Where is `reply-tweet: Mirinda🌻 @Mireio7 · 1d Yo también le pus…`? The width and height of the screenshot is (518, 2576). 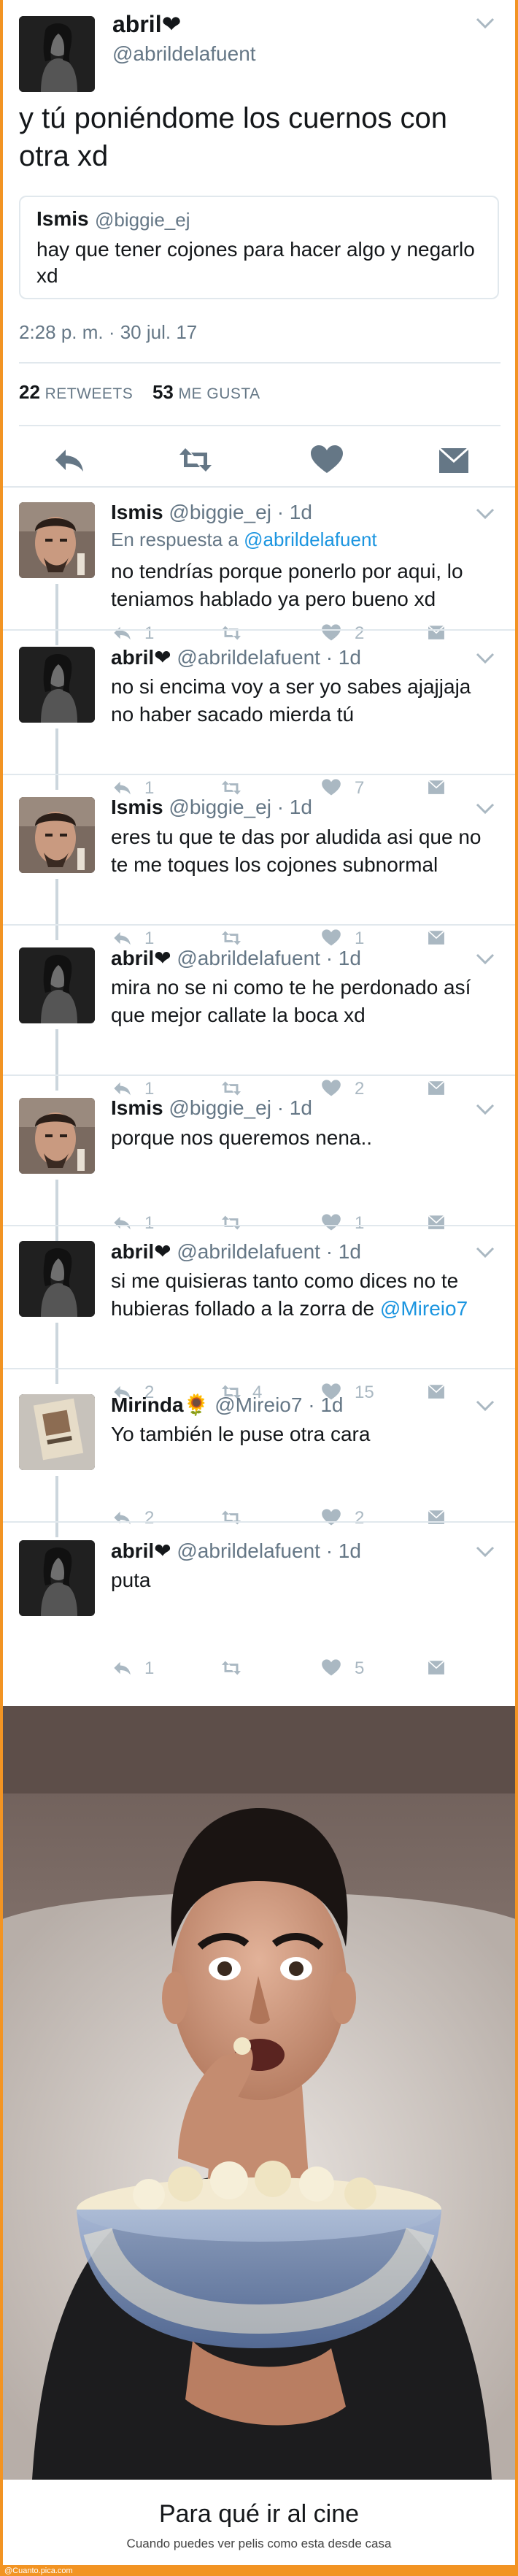 reply-tweet: Mirinda🌻 @Mireio7 · 1d Yo también le pus… is located at coordinates (259, 1458).